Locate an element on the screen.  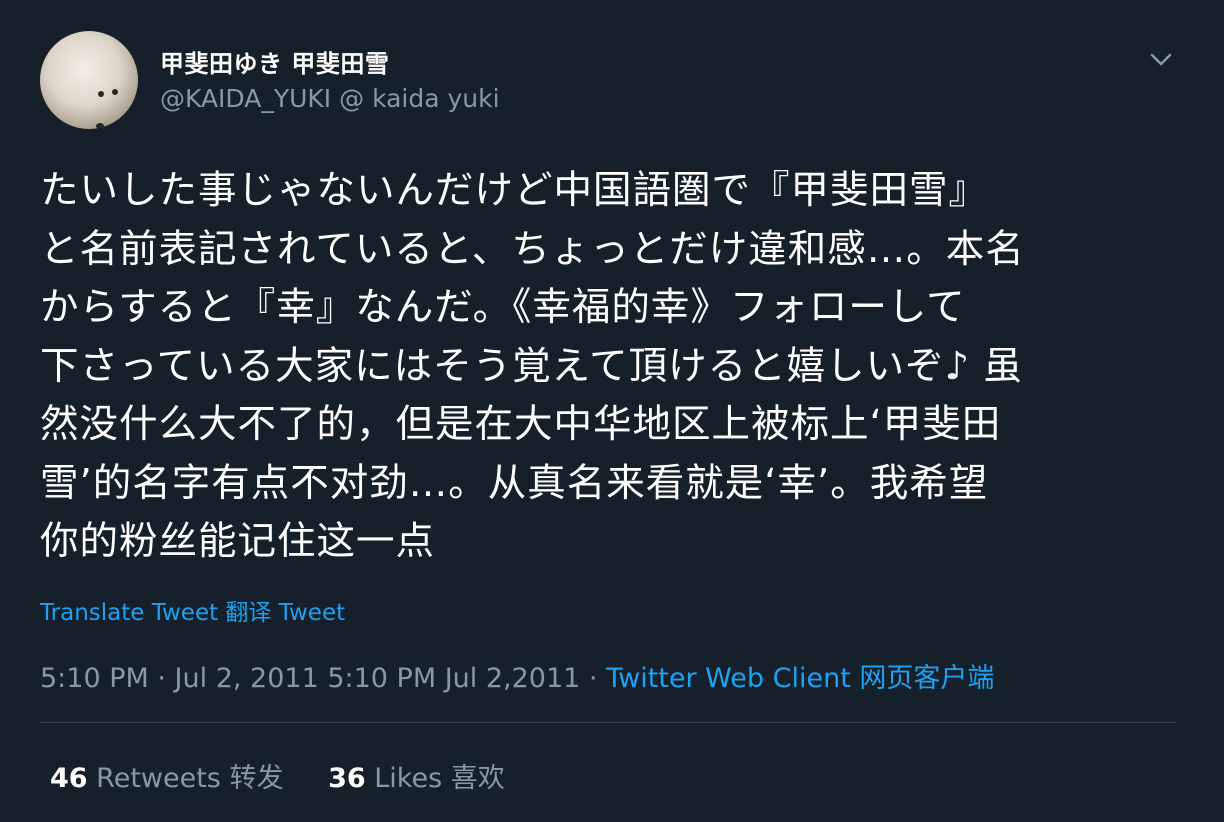
tweet-source-link: Twitter Web Client 网页客户端 is located at coordinates (800, 678).